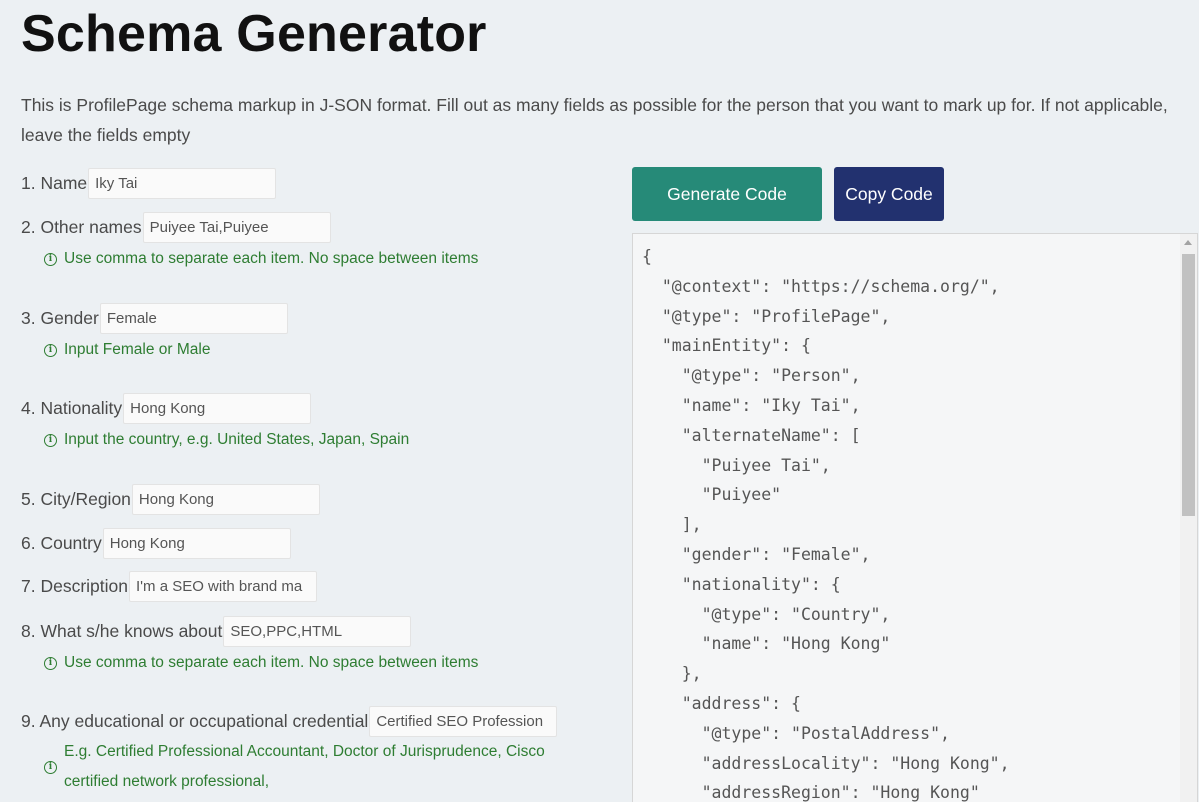  I want to click on gender-input, so click(193, 318).